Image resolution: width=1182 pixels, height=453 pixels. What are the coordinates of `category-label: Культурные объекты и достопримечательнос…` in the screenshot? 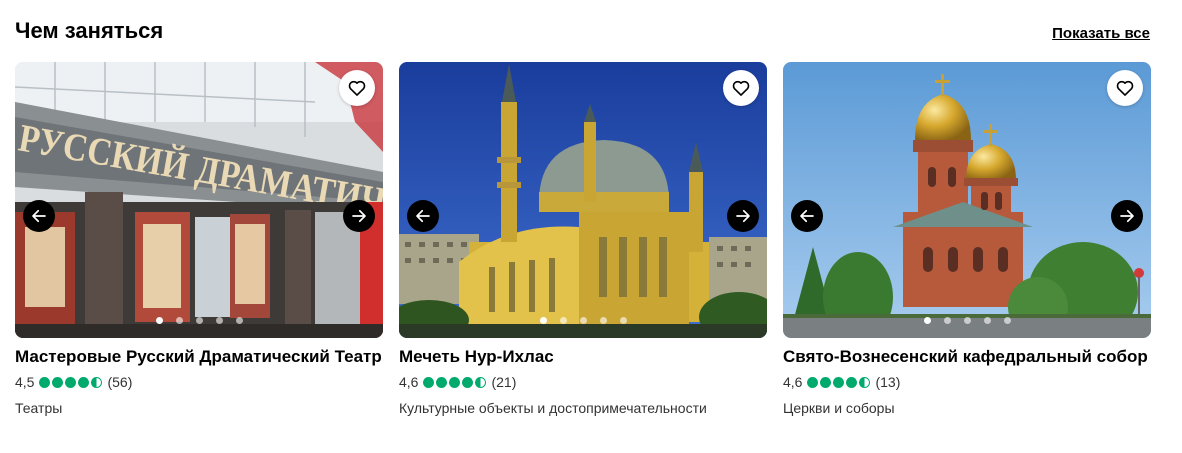 It's located at (553, 408).